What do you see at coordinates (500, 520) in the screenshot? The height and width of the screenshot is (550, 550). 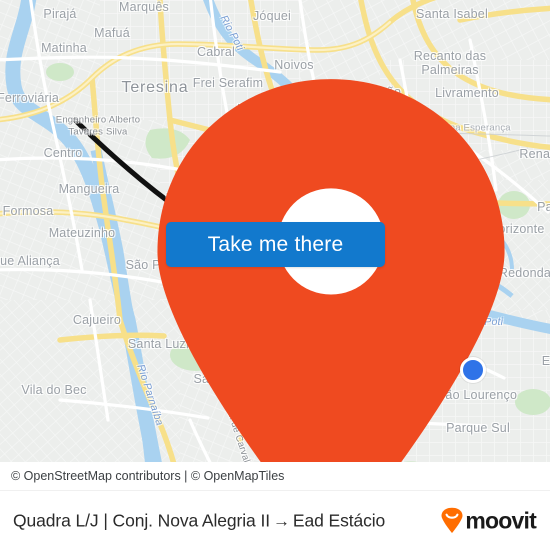 I see `moovit-wordmark: moovit` at bounding box center [500, 520].